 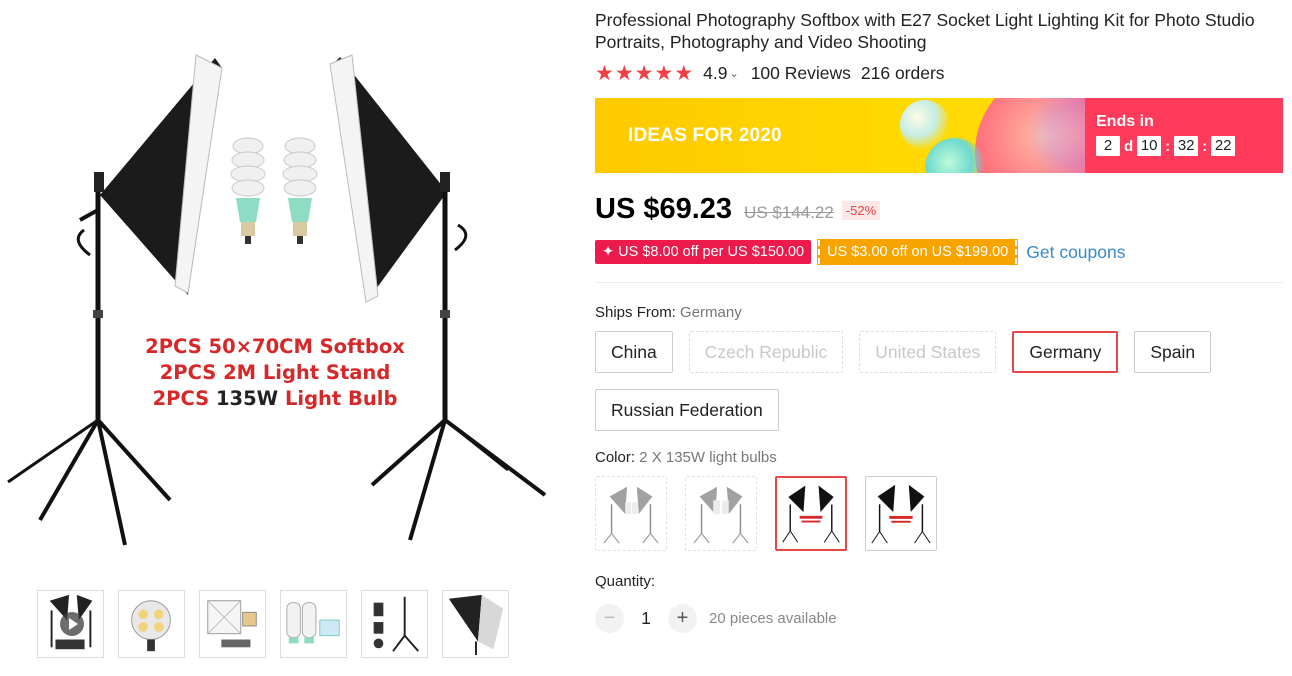 What do you see at coordinates (1125, 121) in the screenshot?
I see `ends-in-label: Ends in` at bounding box center [1125, 121].